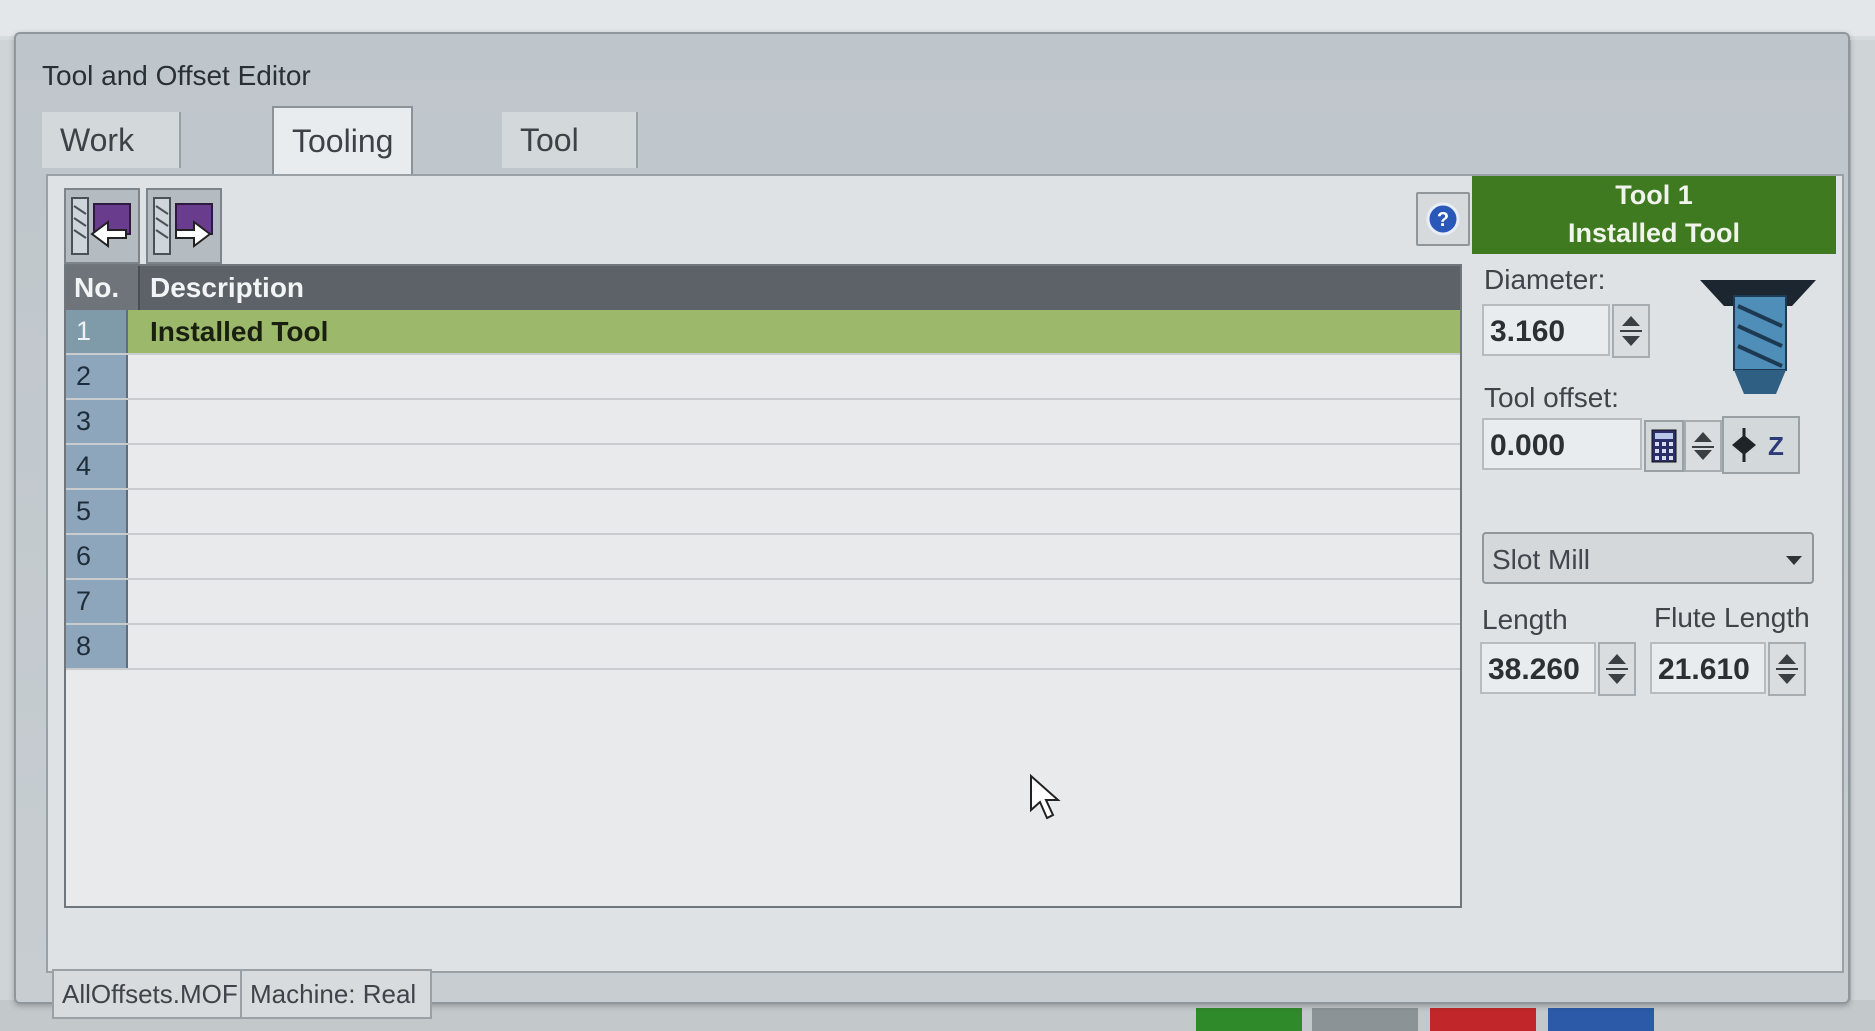 This screenshot has width=1875, height=1031. I want to click on table-row: 3, so click(763, 422).